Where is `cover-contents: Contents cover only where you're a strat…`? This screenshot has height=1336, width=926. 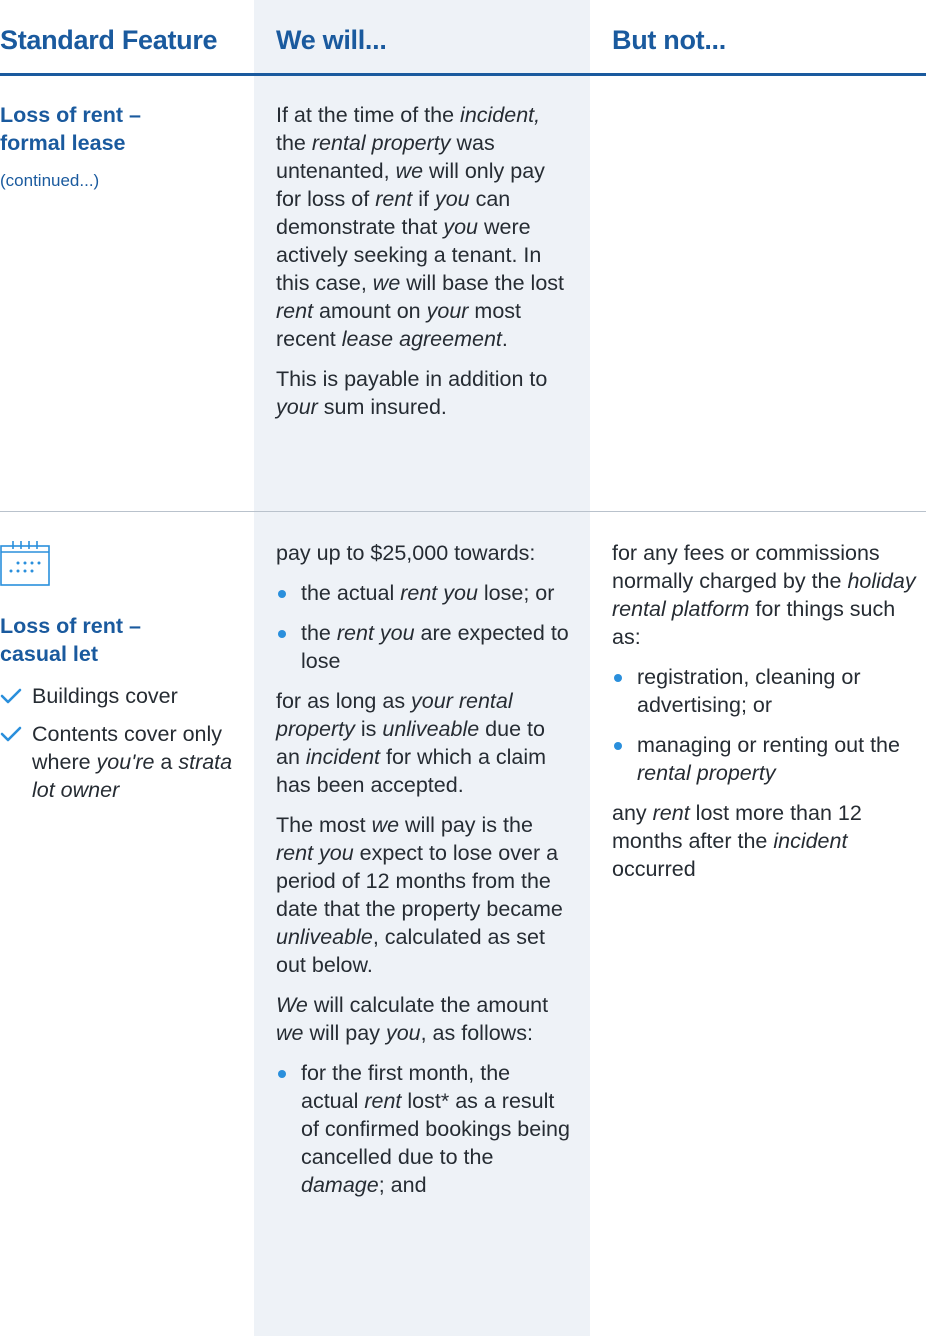 cover-contents: Contents cover only where you're a strat… is located at coordinates (120, 762).